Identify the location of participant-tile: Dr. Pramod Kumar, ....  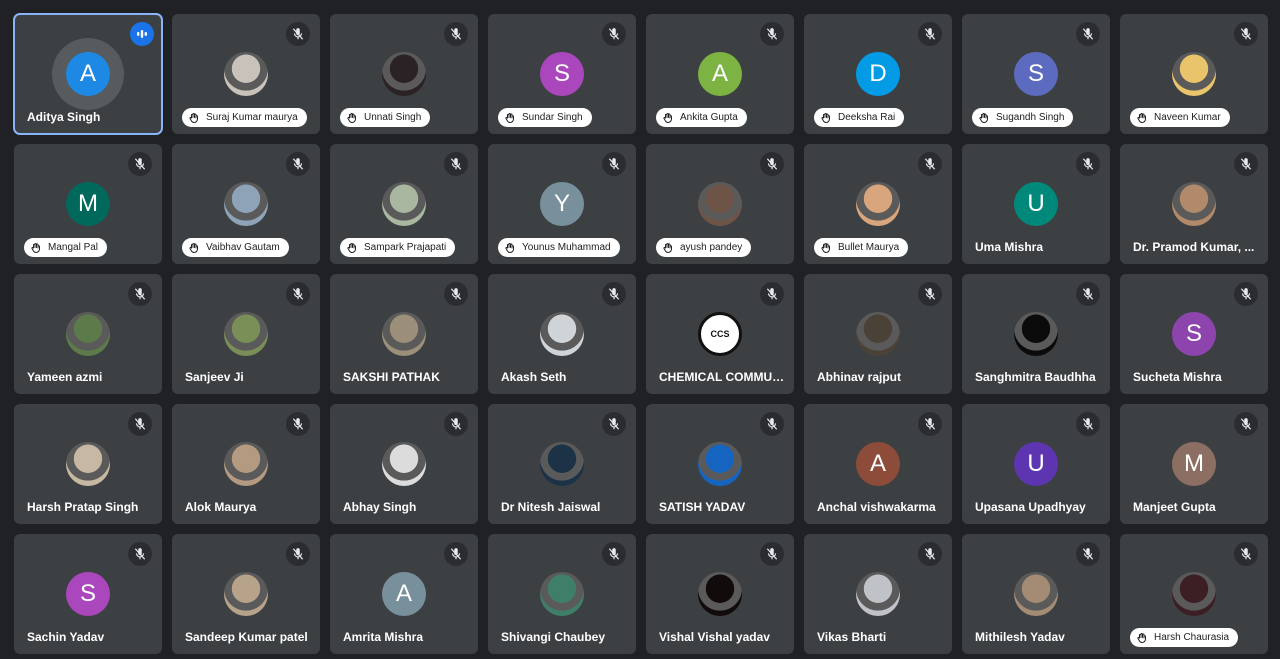
(1194, 204).